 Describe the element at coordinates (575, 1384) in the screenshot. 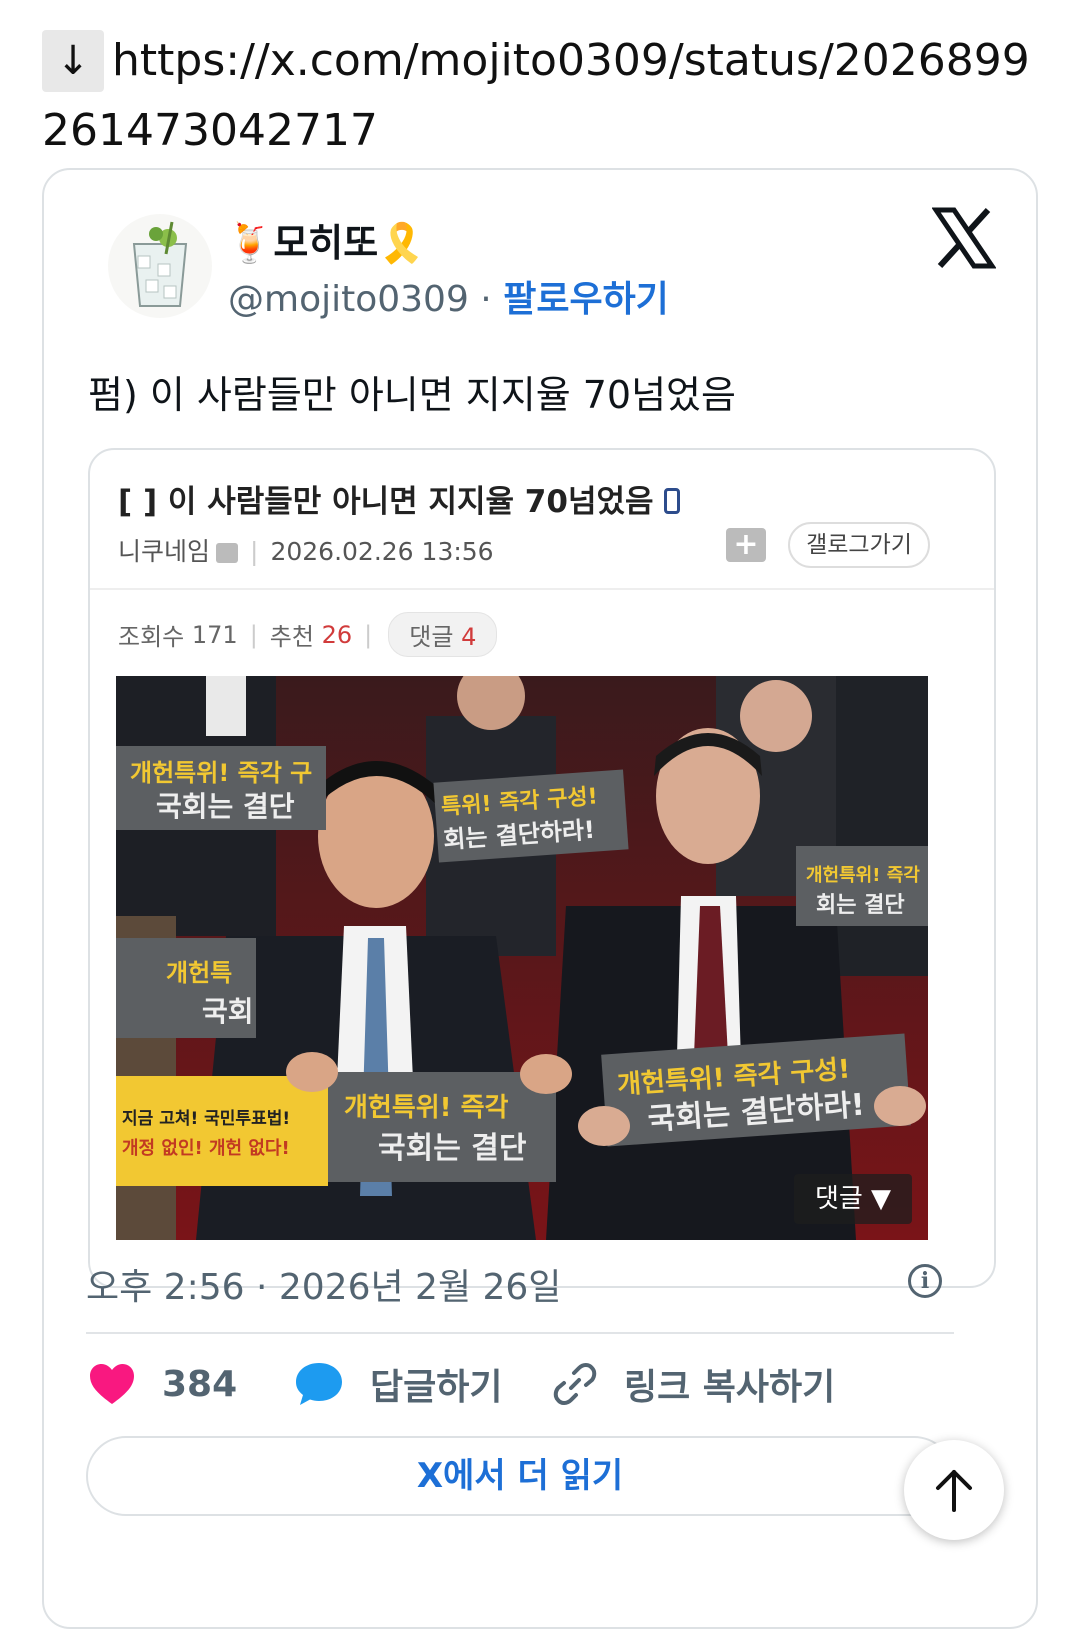

I see `link-icon` at that location.